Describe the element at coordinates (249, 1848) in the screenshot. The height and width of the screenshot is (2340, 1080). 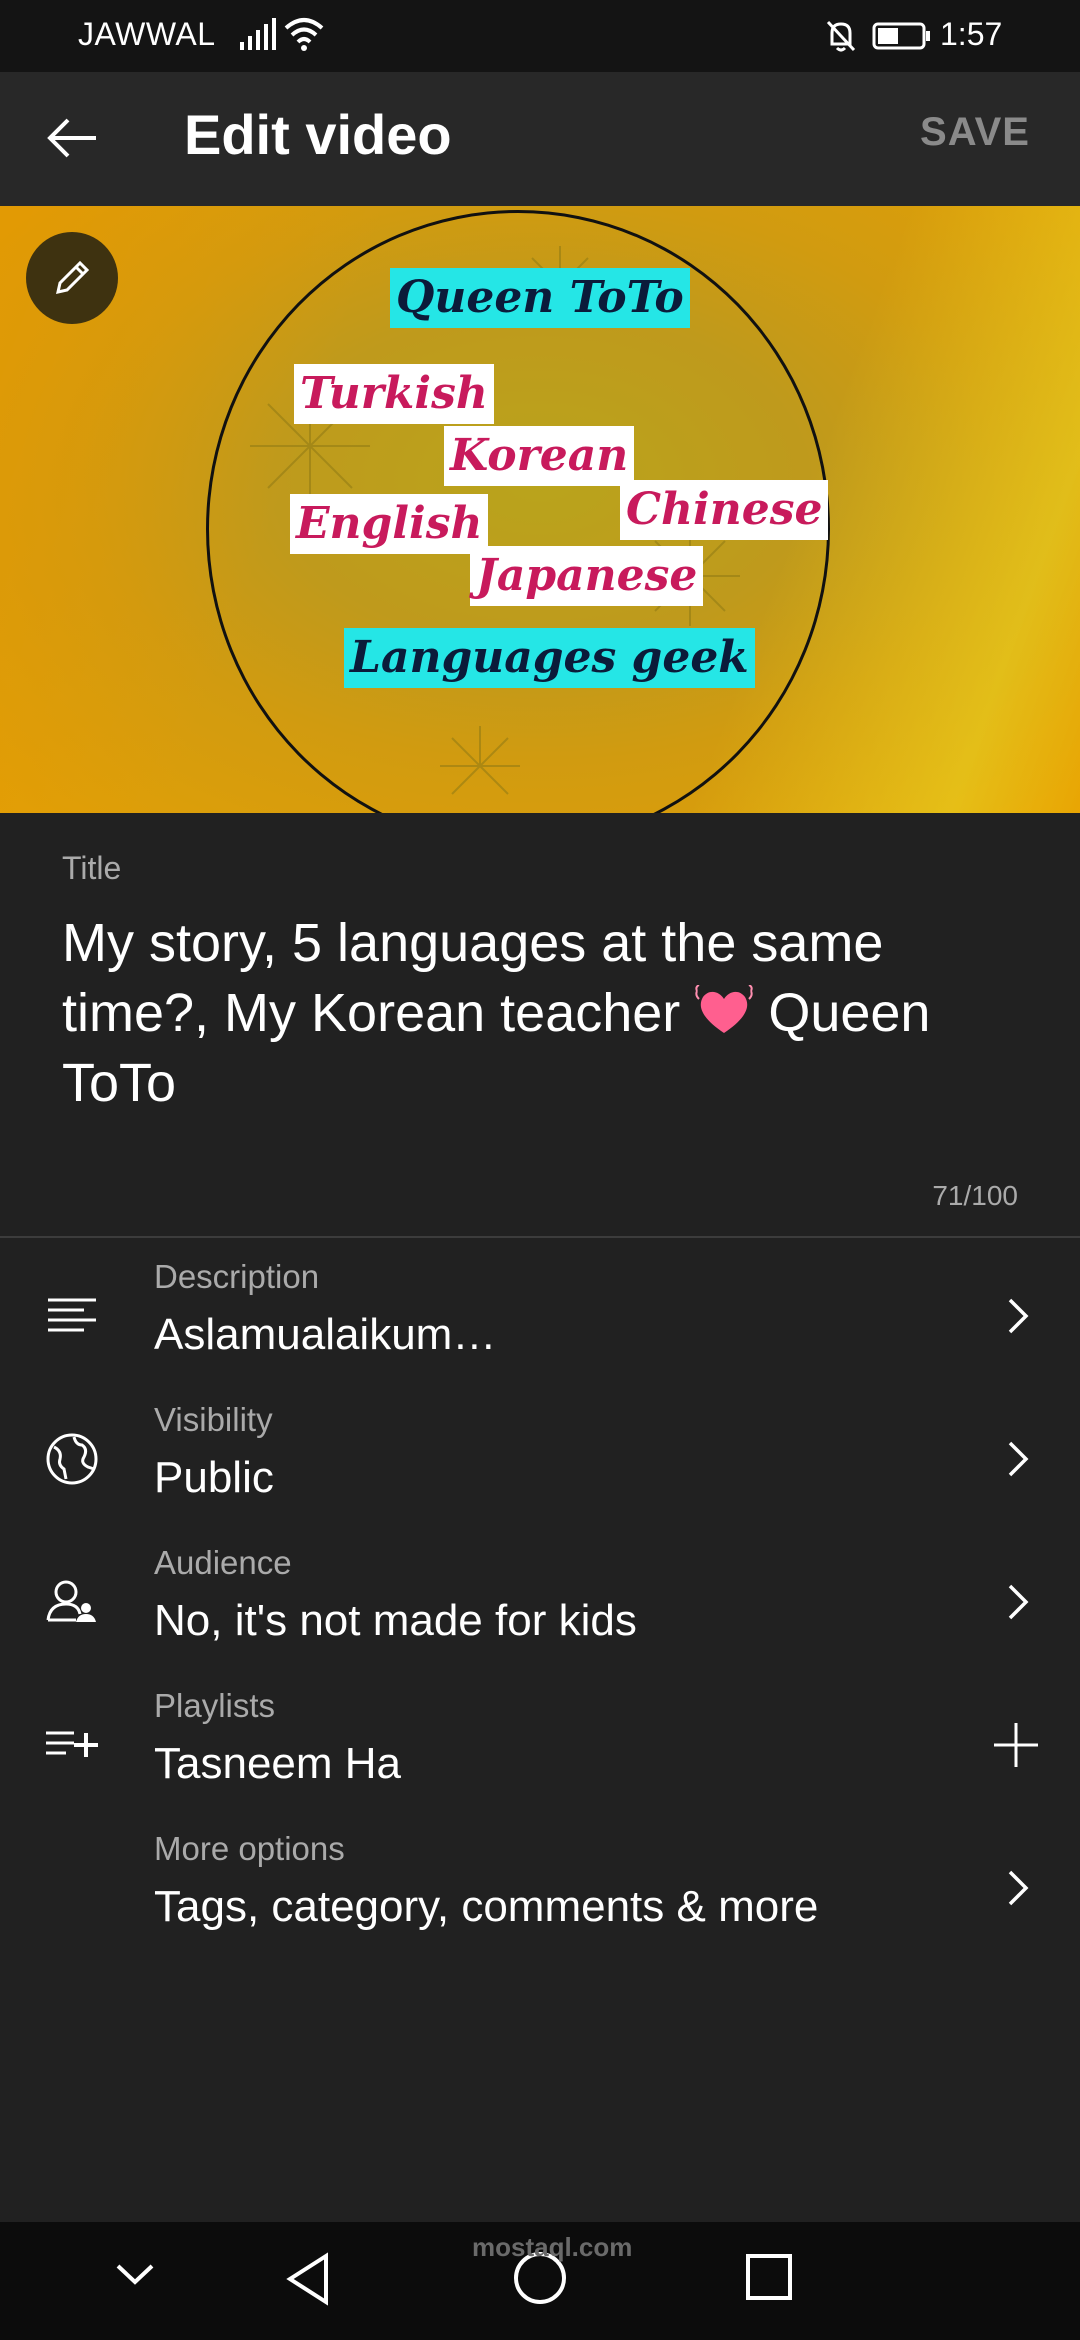
I see `more-options-label: More options` at that location.